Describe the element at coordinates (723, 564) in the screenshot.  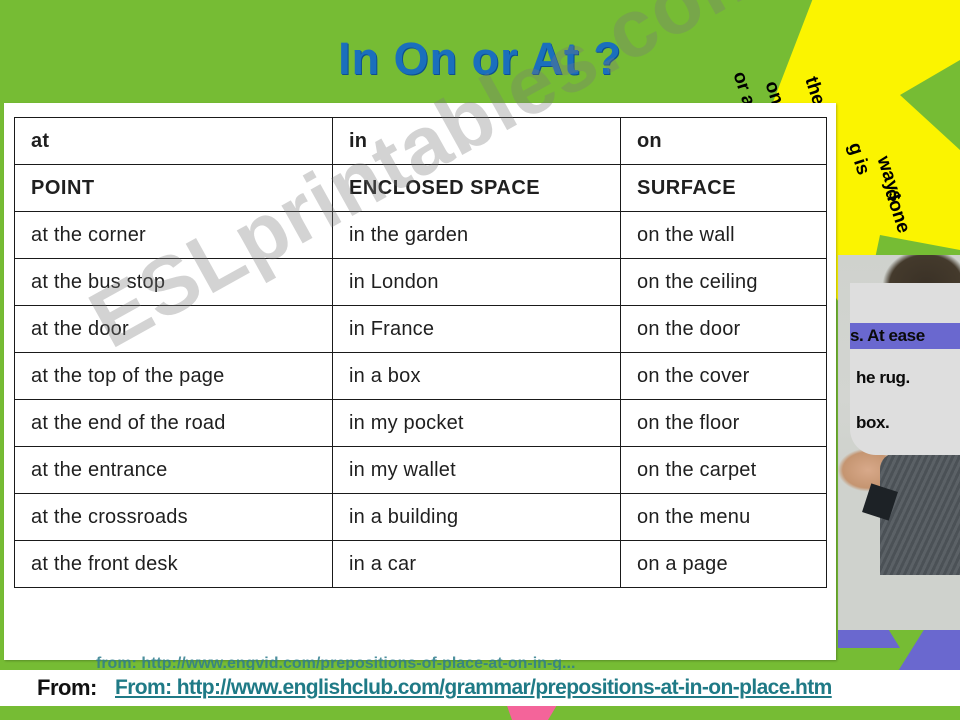
I see `cell-on: on a page` at that location.